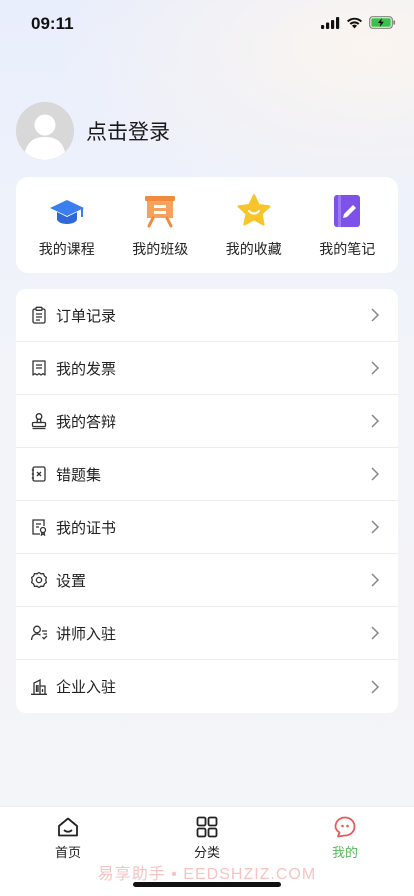 The width and height of the screenshot is (414, 896). I want to click on menu-item-my-defense: 我的答辩, so click(207, 421).